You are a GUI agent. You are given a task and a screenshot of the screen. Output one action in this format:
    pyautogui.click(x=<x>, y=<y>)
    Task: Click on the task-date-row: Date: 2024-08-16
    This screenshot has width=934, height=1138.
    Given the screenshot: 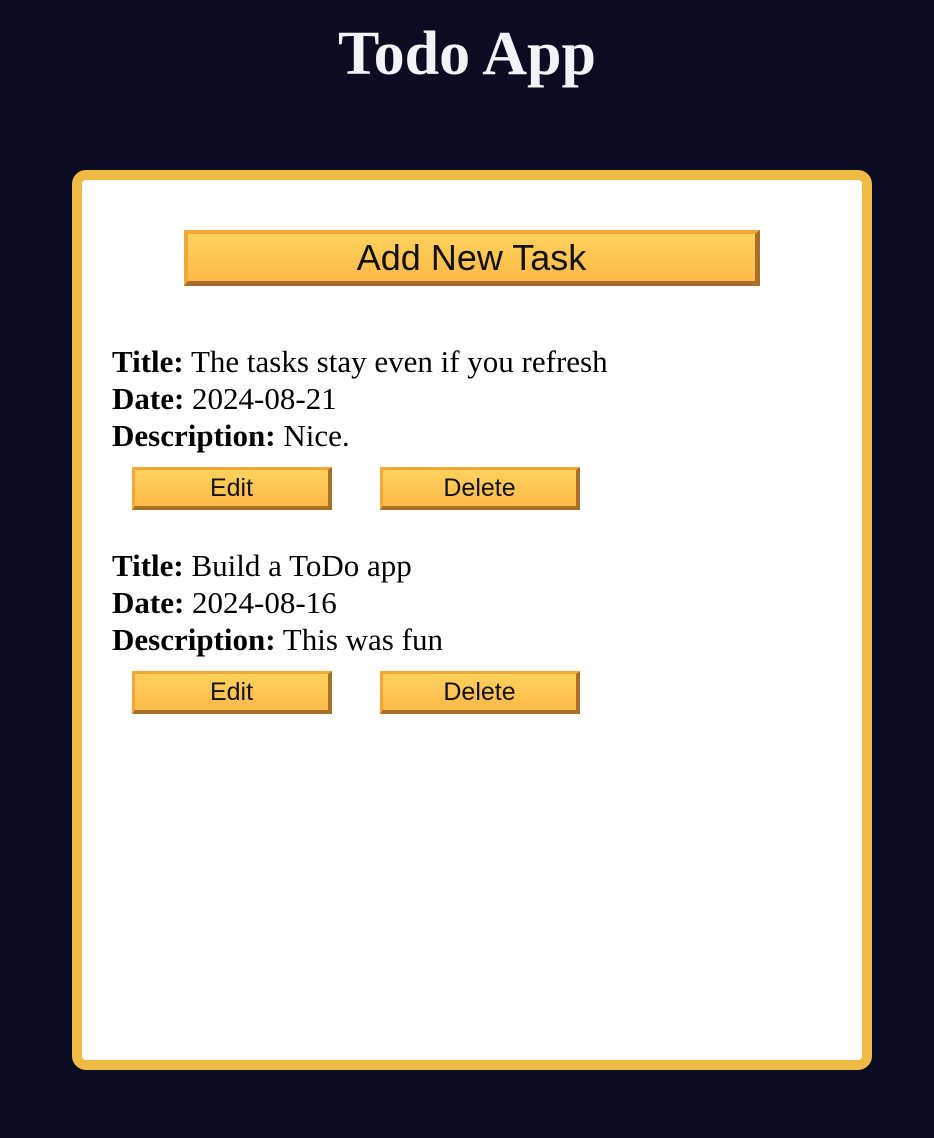 What is the action you would take?
    pyautogui.click(x=472, y=602)
    